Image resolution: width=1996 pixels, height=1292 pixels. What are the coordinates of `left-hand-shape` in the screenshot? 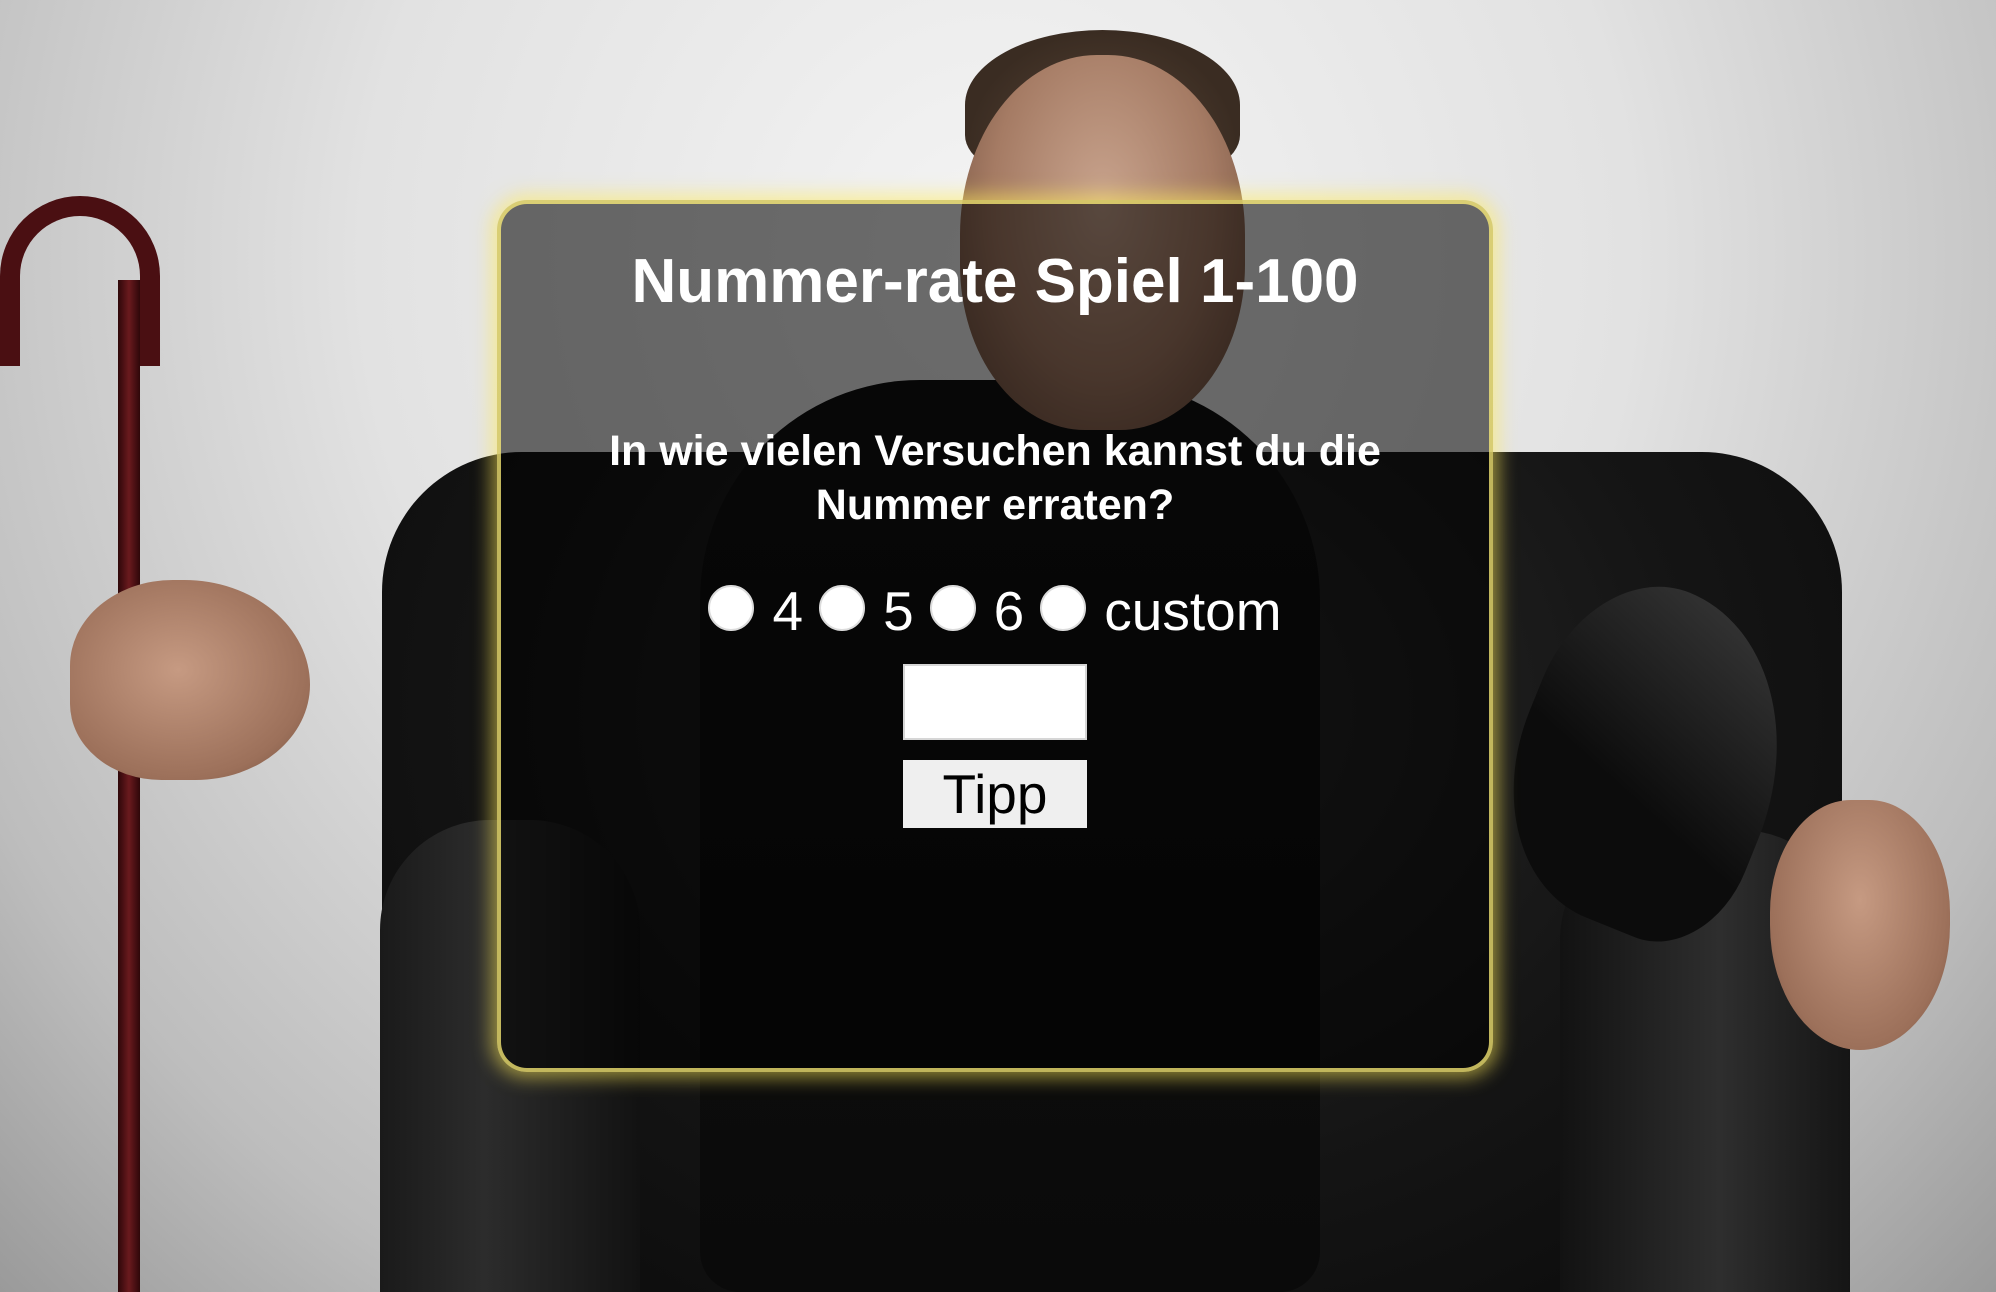 It's located at (190, 680).